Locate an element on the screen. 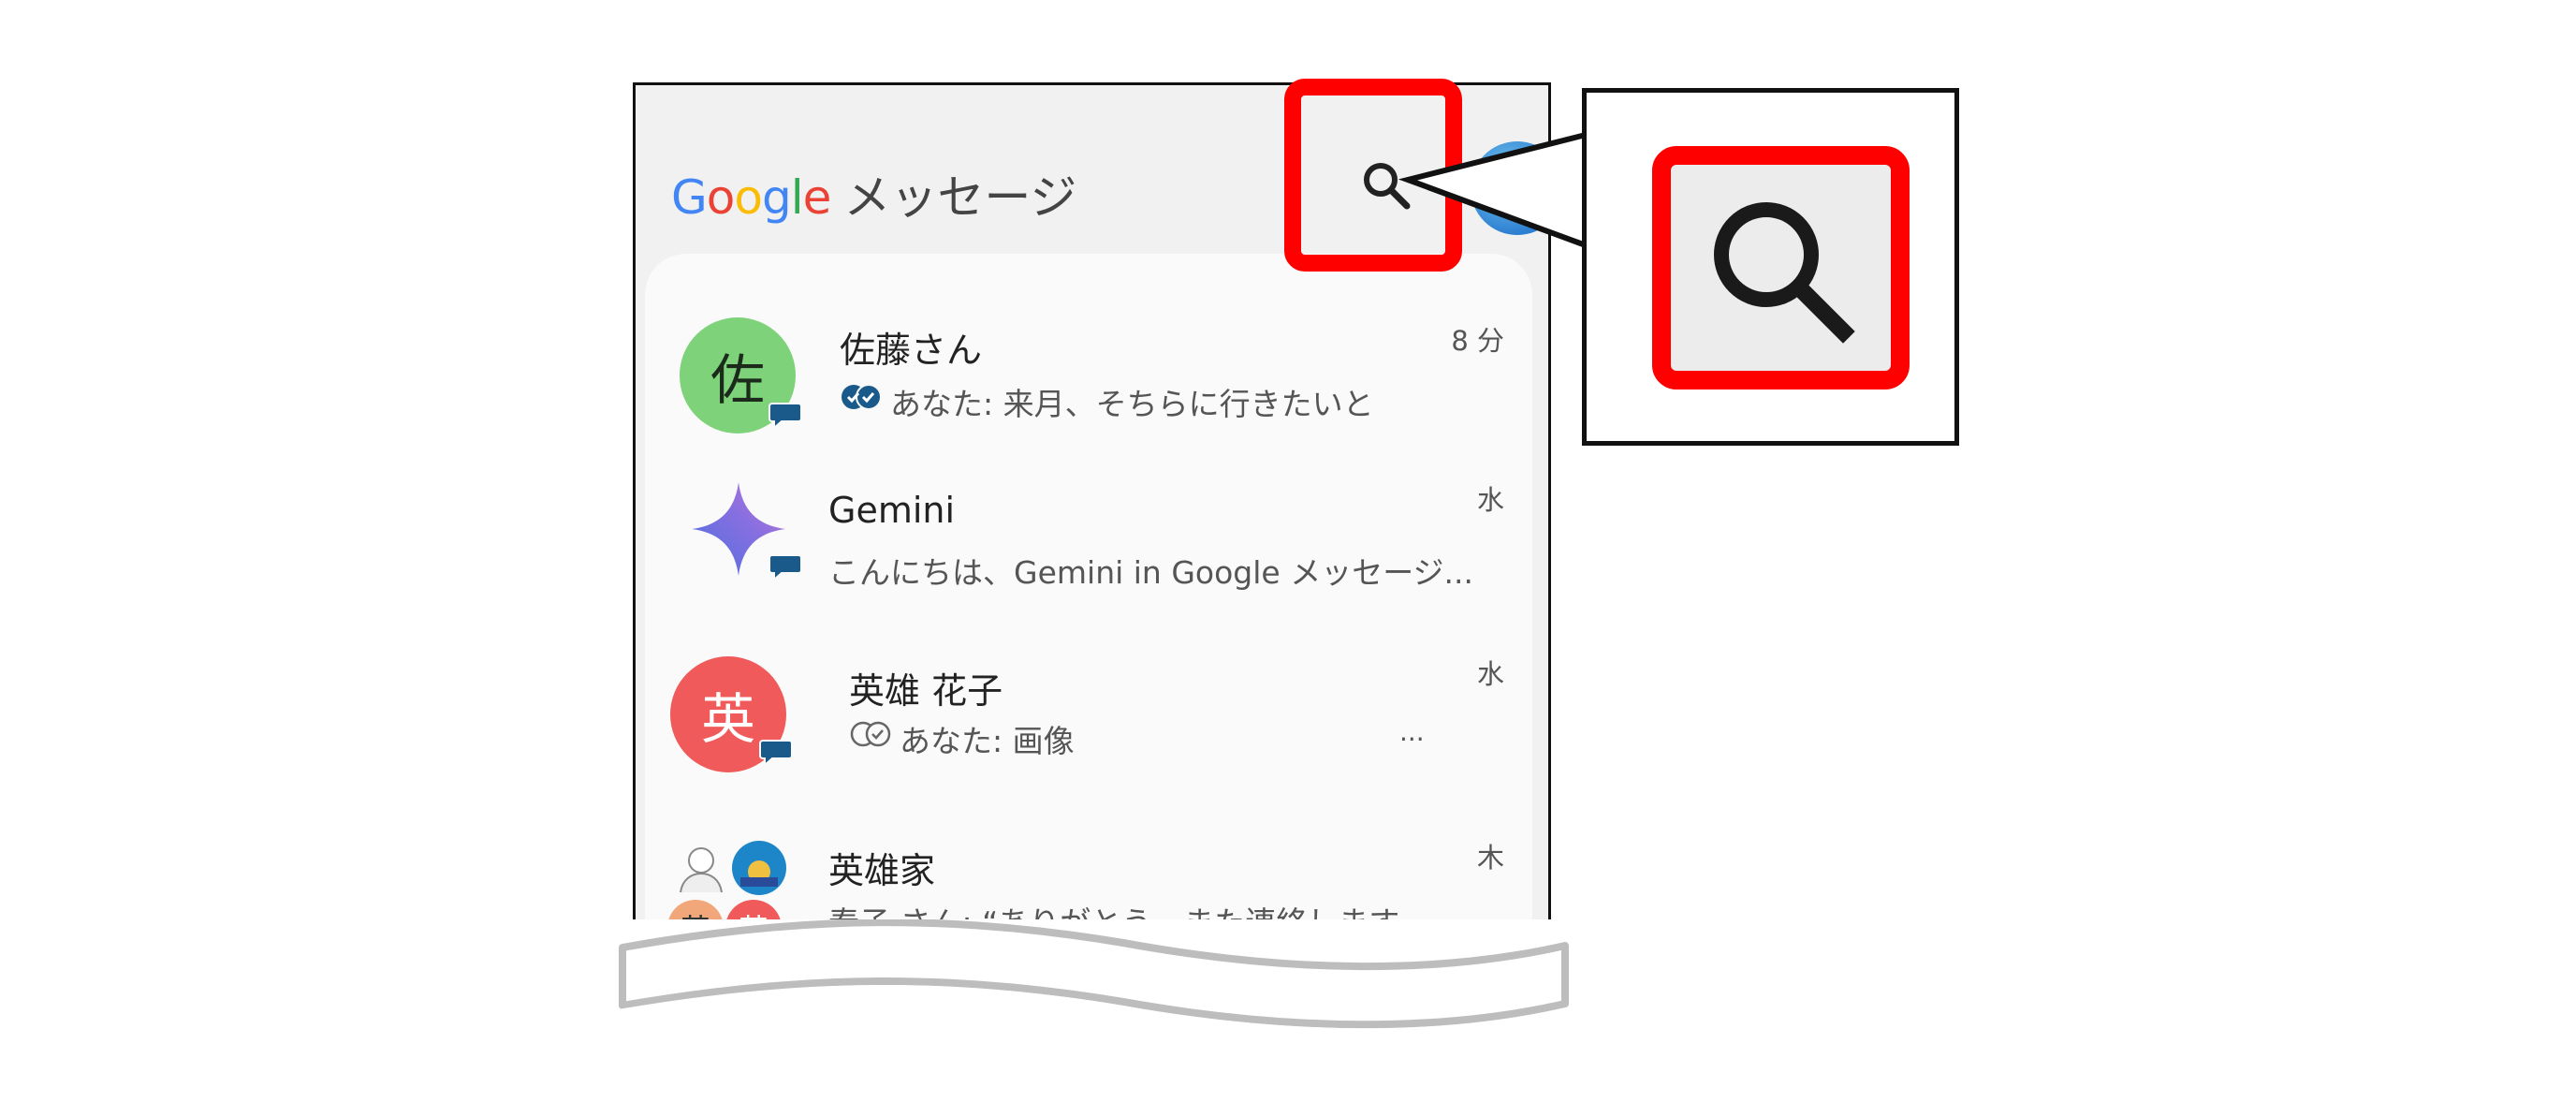 This screenshot has width=2576, height=1117. conversation-snippet: あなた: 画像 is located at coordinates (987, 741).